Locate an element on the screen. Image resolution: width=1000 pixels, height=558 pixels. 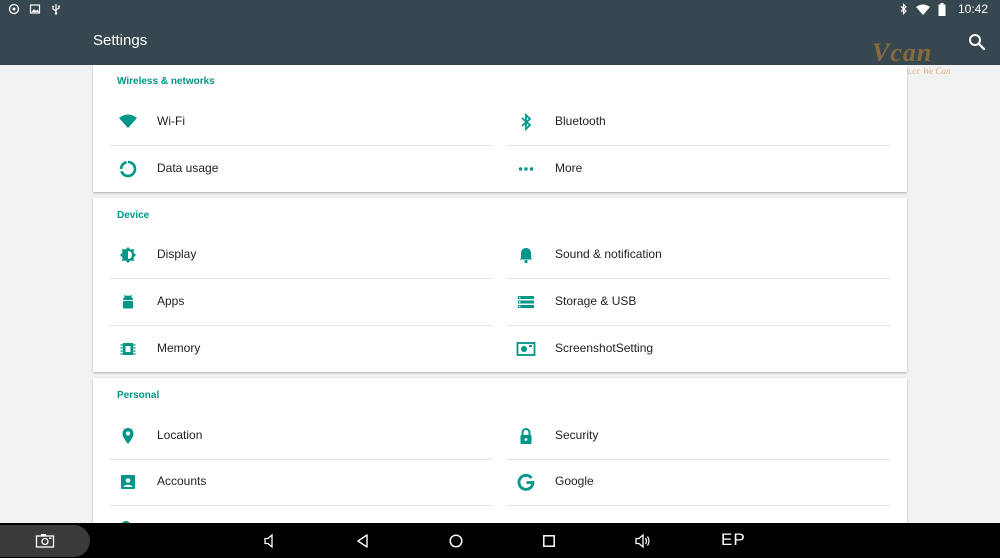
image-notification-icon is located at coordinates (35, 9).